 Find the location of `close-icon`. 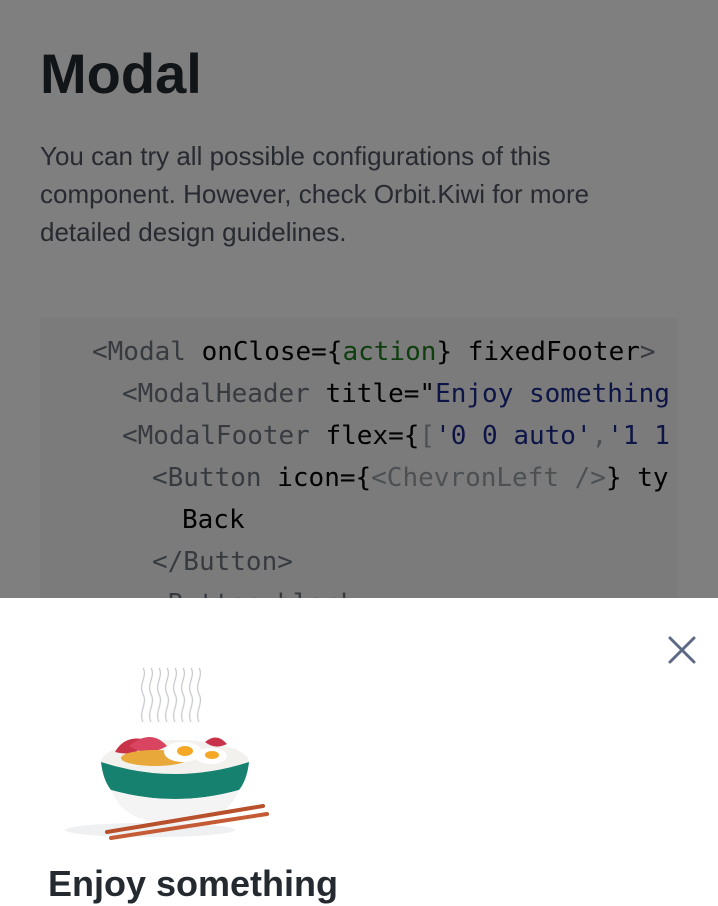

close-icon is located at coordinates (682, 650).